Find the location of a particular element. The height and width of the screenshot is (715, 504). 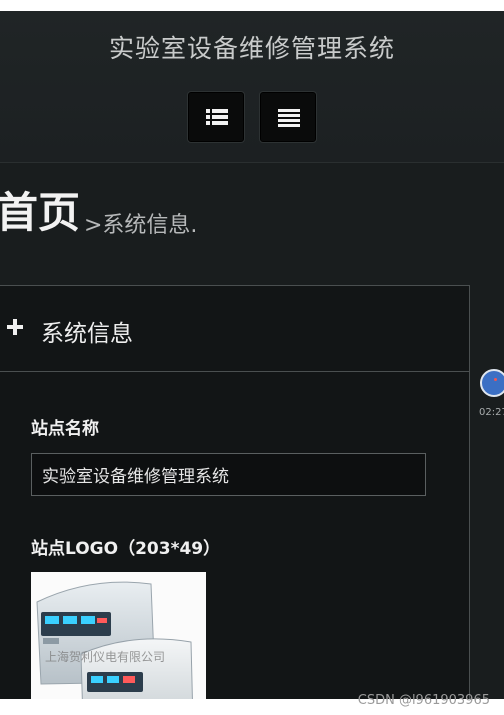

page-title: 首页 is located at coordinates (40, 212).